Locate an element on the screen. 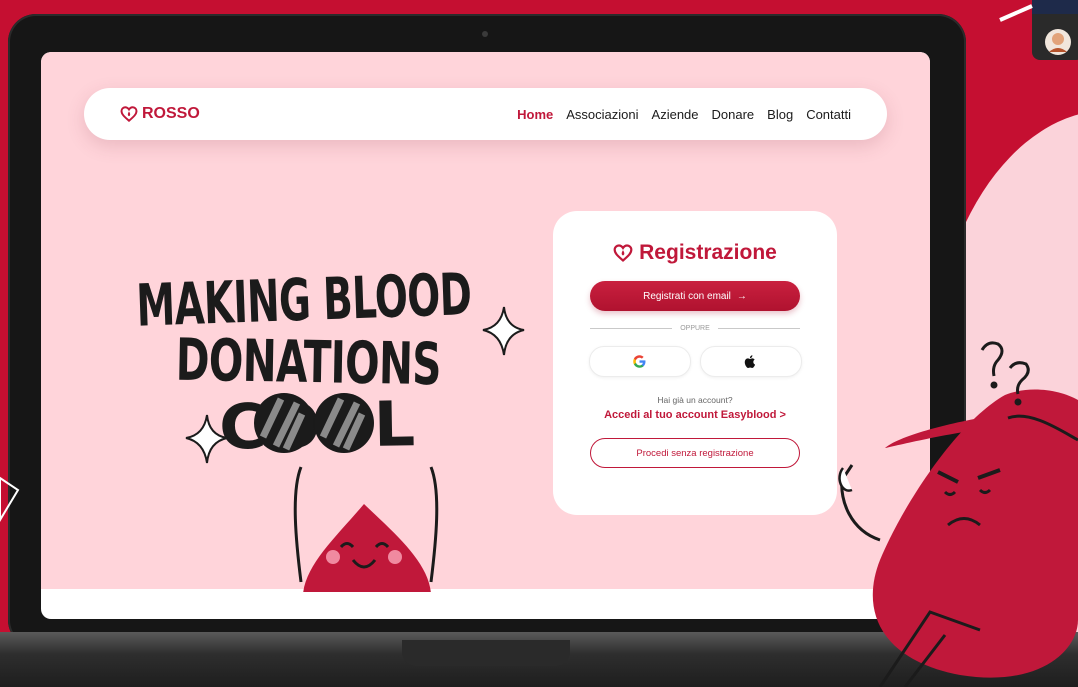 The height and width of the screenshot is (687, 1078). or-divider: OPPURE is located at coordinates (695, 328).